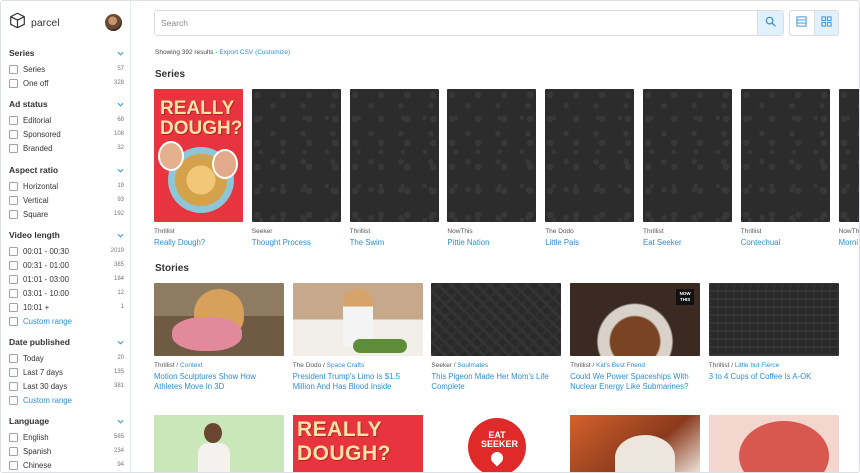 This screenshot has height=473, width=860. What do you see at coordinates (66, 69) in the screenshot?
I see `filter-option: Series 57` at bounding box center [66, 69].